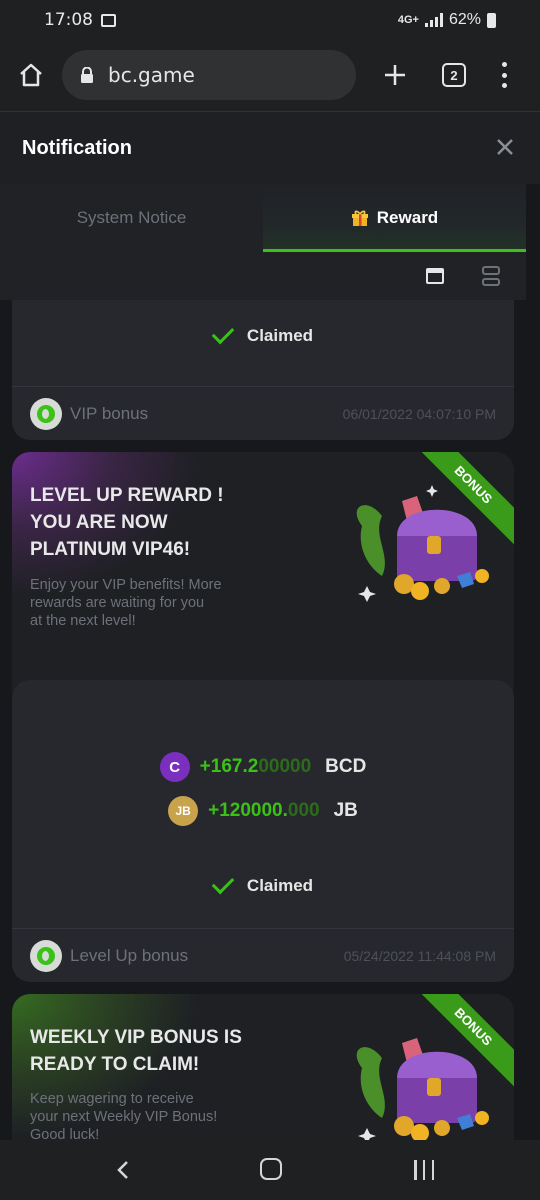  Describe the element at coordinates (109, 413) in the screenshot. I see `bonus-type: VIP bonus` at that location.